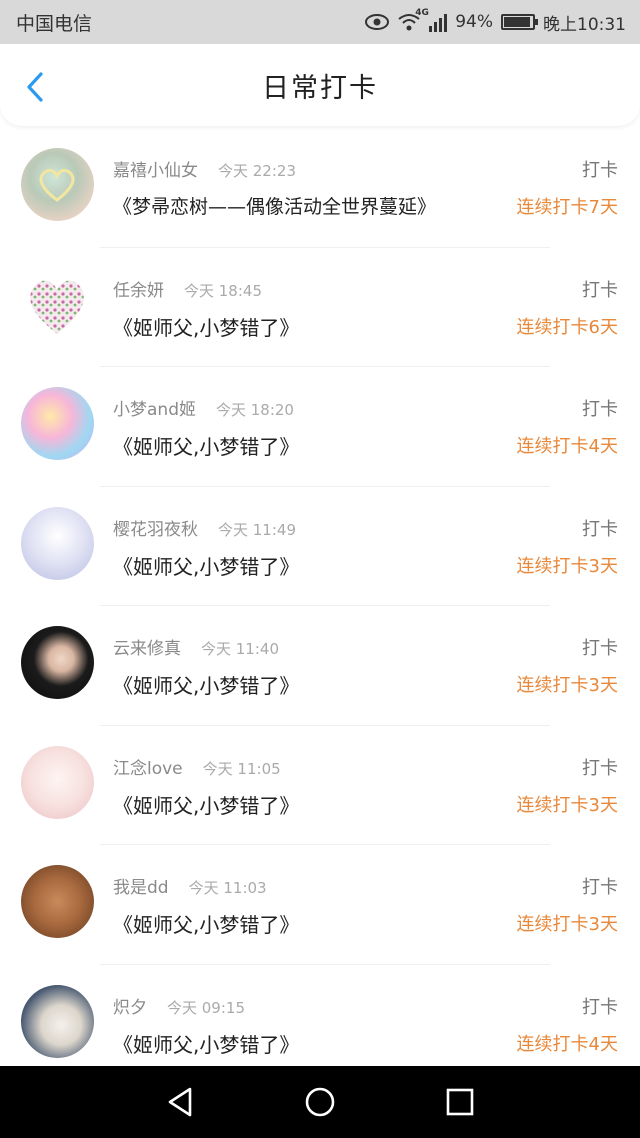 The height and width of the screenshot is (1138, 640). Describe the element at coordinates (274, 205) in the screenshot. I see `book-title: 《梦帚恋树——偶像活动全世界蔓延》` at that location.